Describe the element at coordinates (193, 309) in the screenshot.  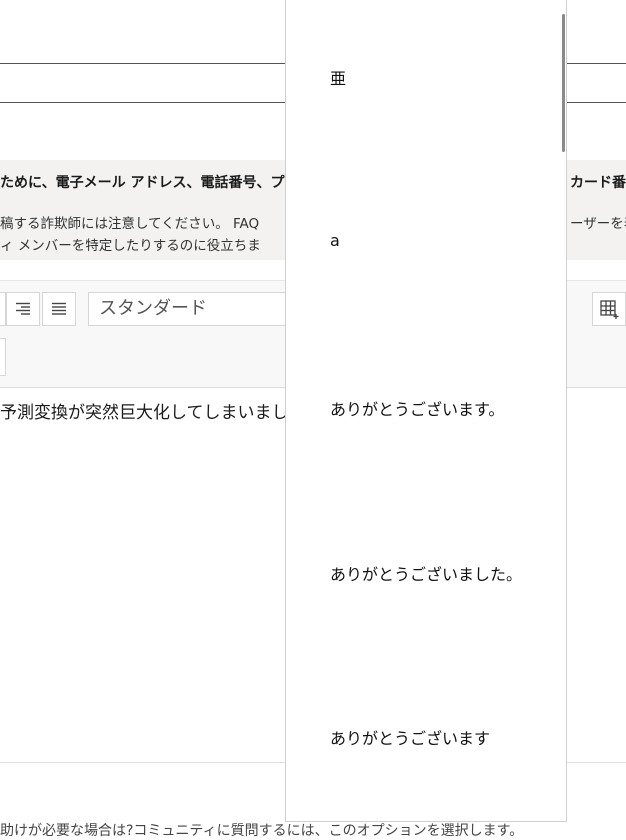
I see `paragraph-style-select: スタンダード` at that location.